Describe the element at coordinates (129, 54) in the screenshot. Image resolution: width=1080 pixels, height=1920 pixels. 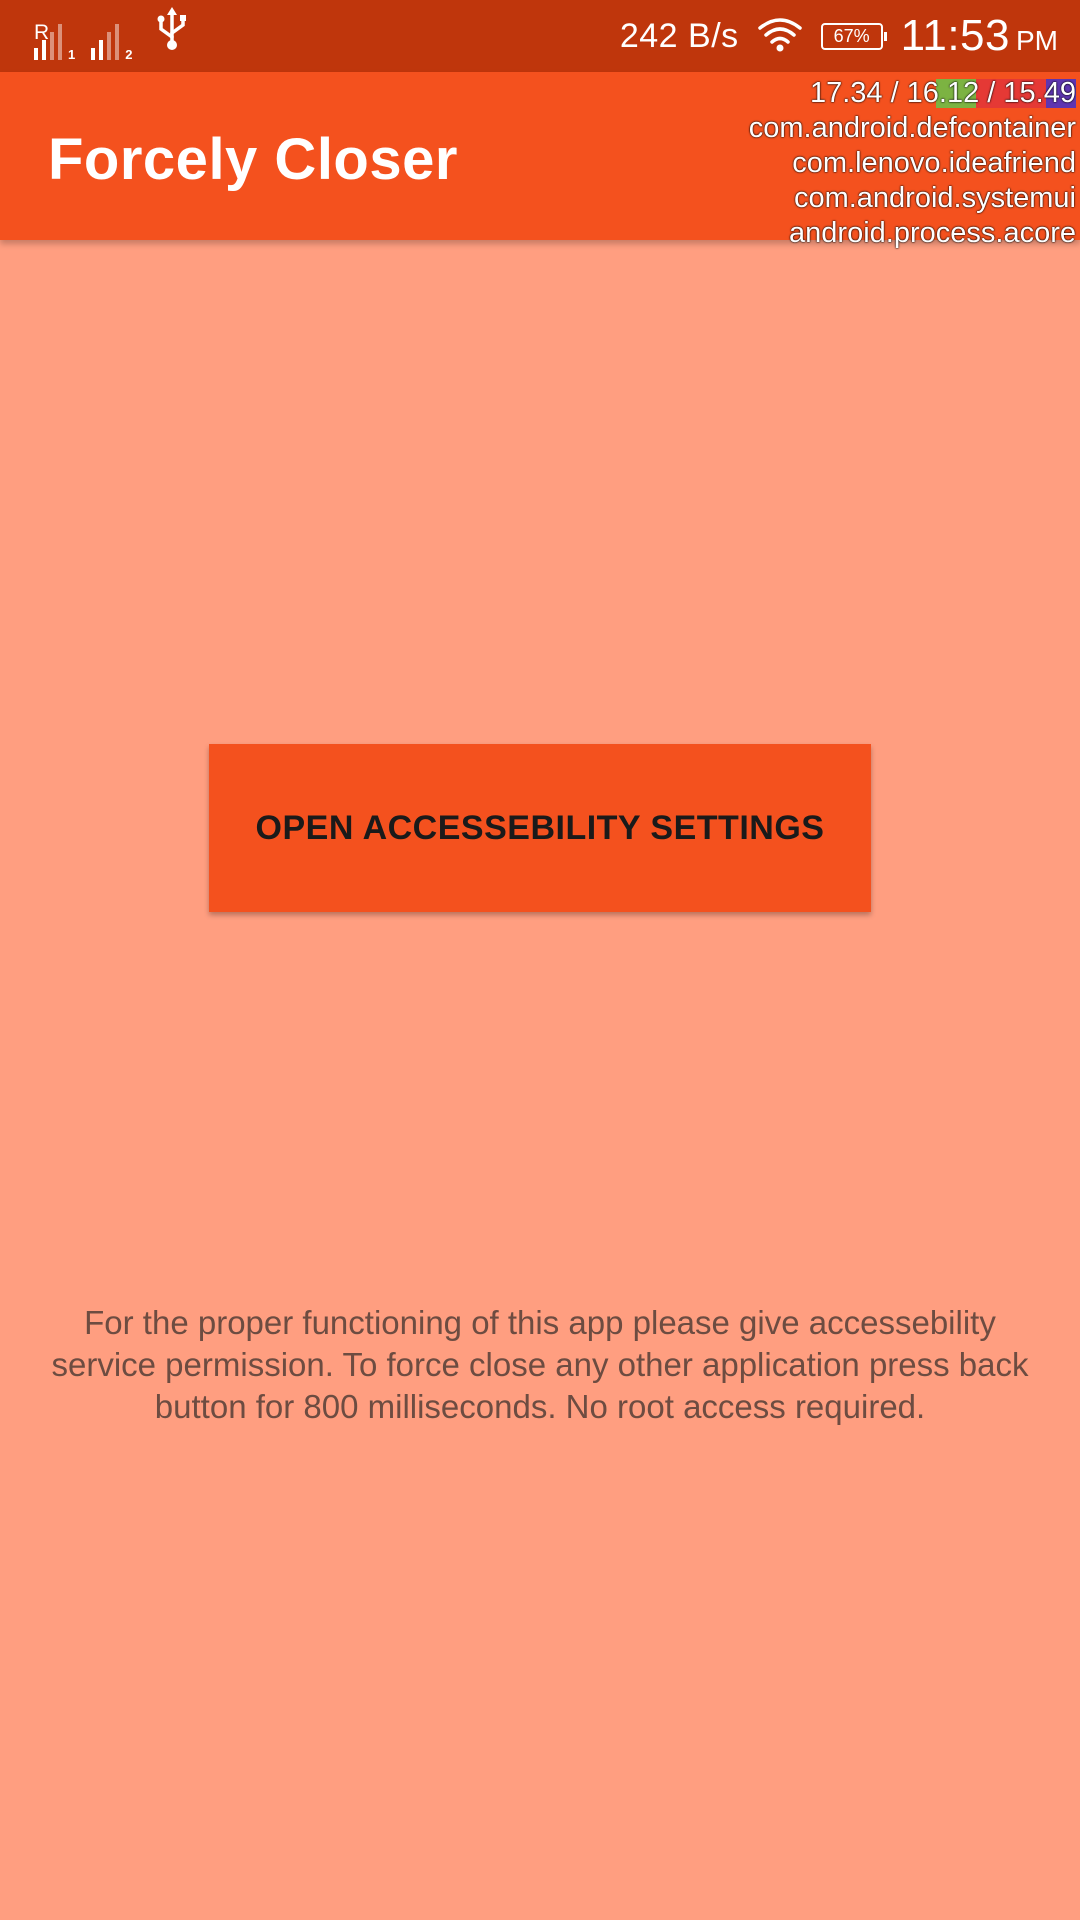
I see `sim2-number: 2` at that location.